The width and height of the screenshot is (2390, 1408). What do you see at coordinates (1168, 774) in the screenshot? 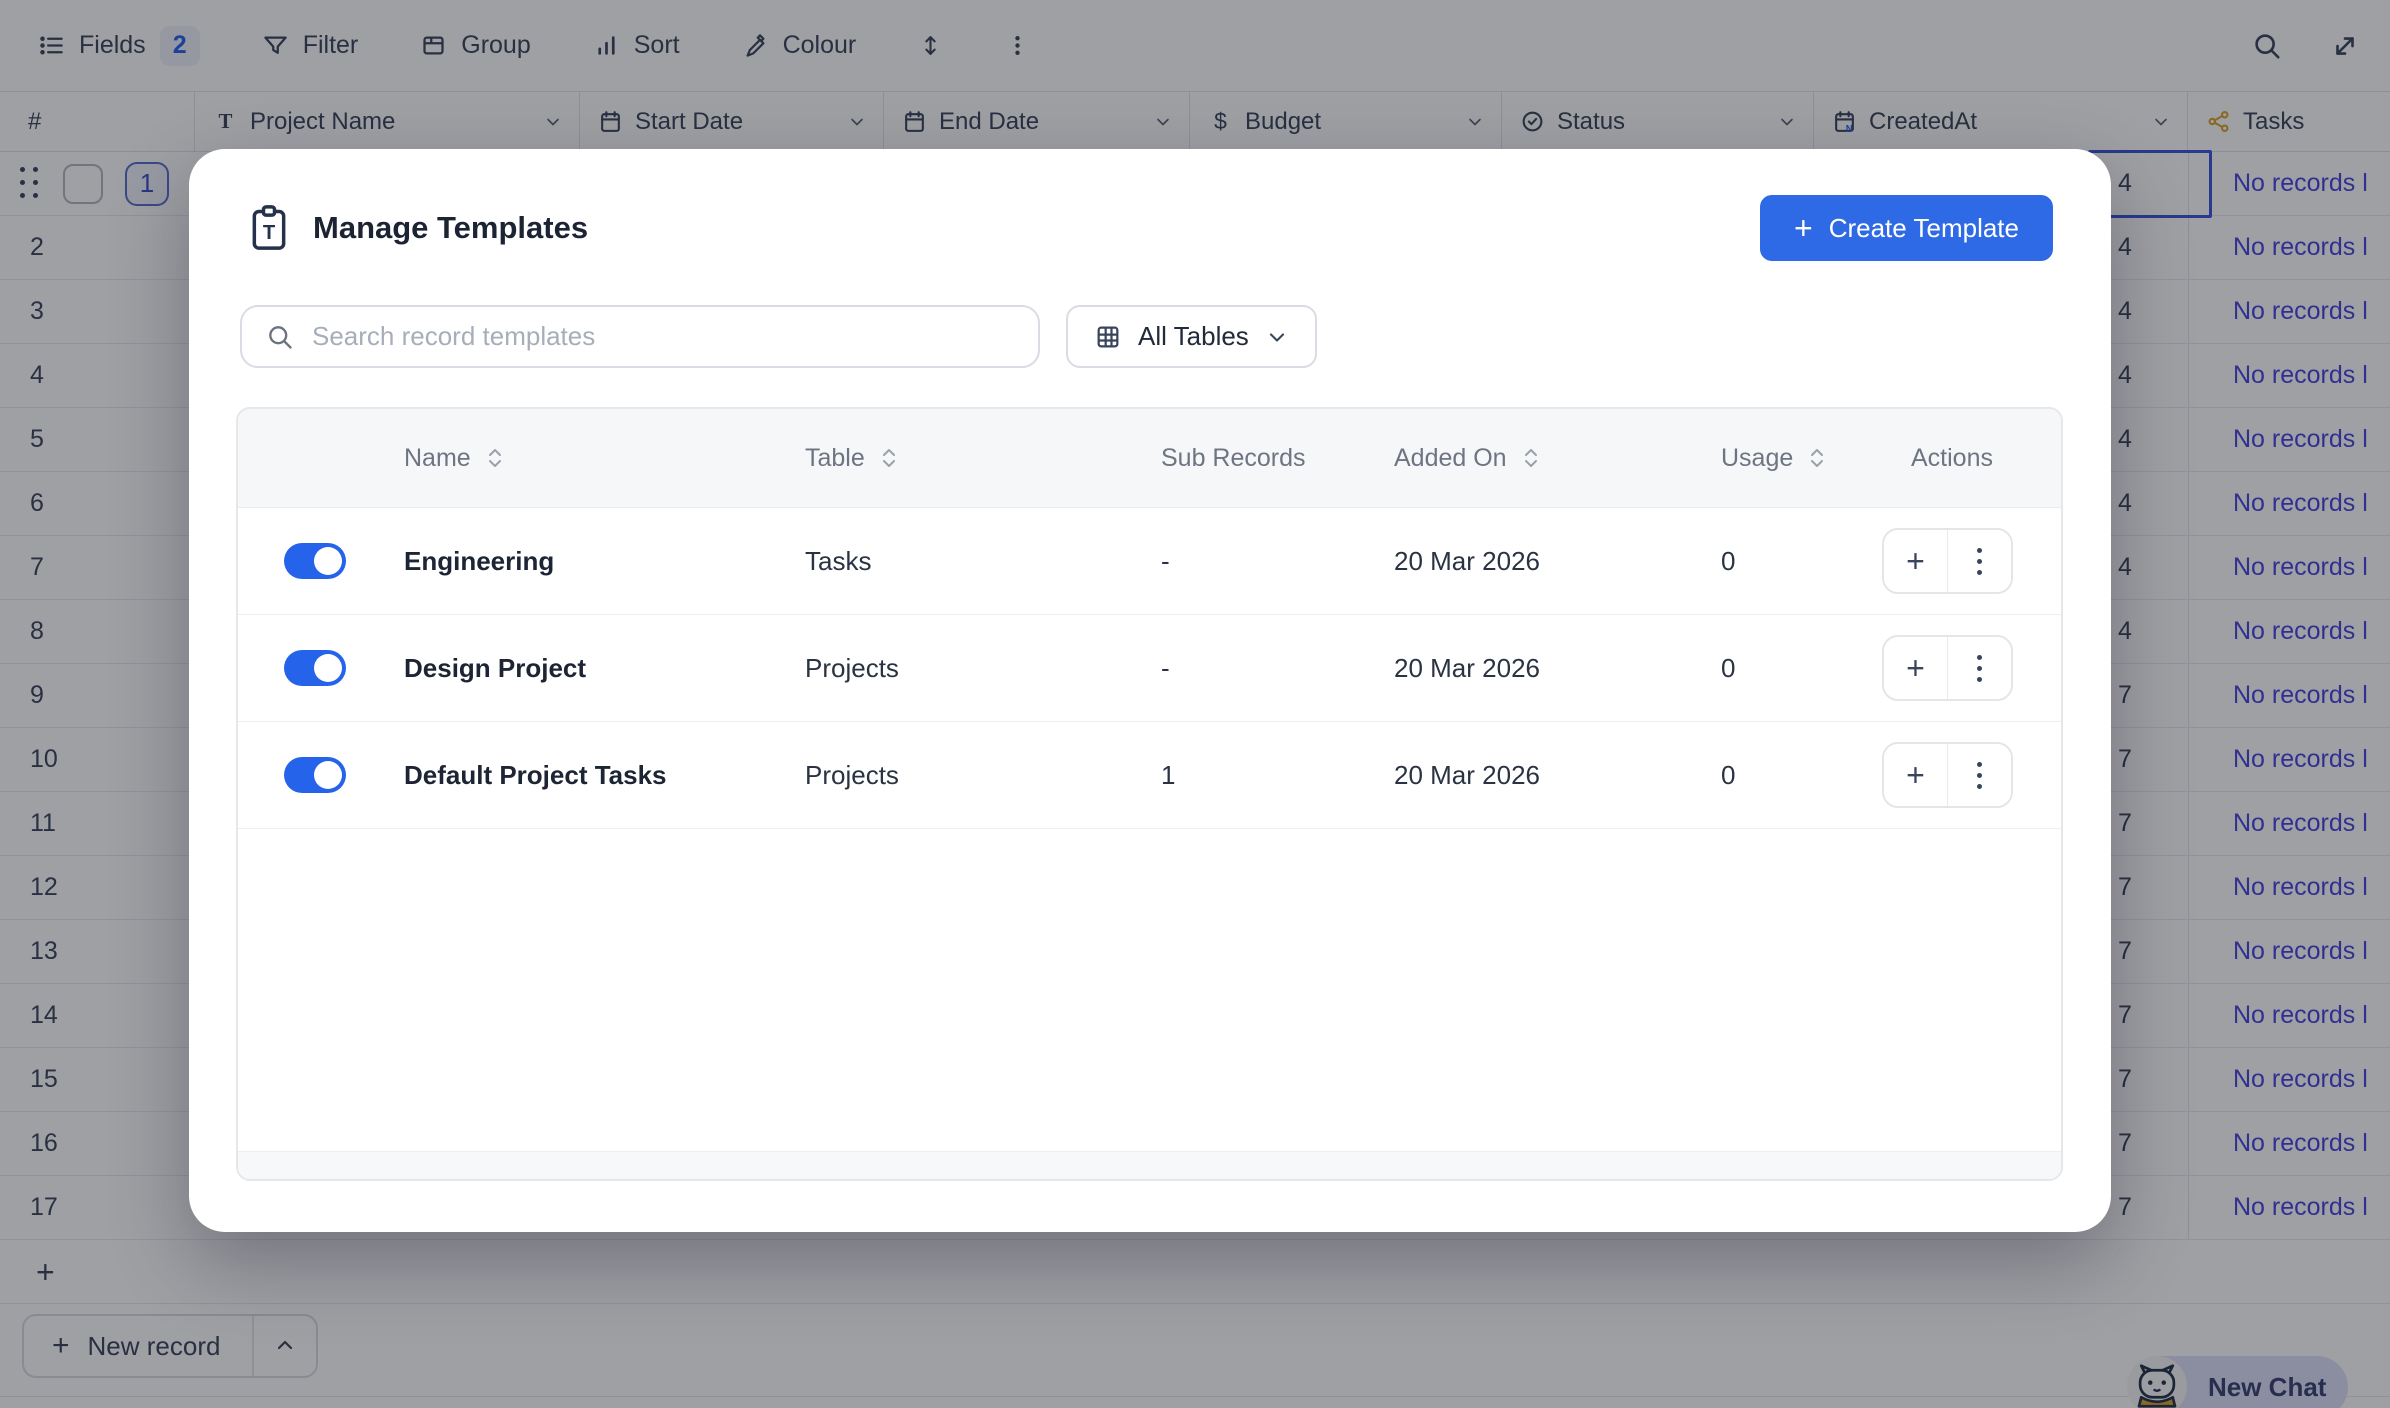
I see `template-sub-records: 1` at bounding box center [1168, 774].